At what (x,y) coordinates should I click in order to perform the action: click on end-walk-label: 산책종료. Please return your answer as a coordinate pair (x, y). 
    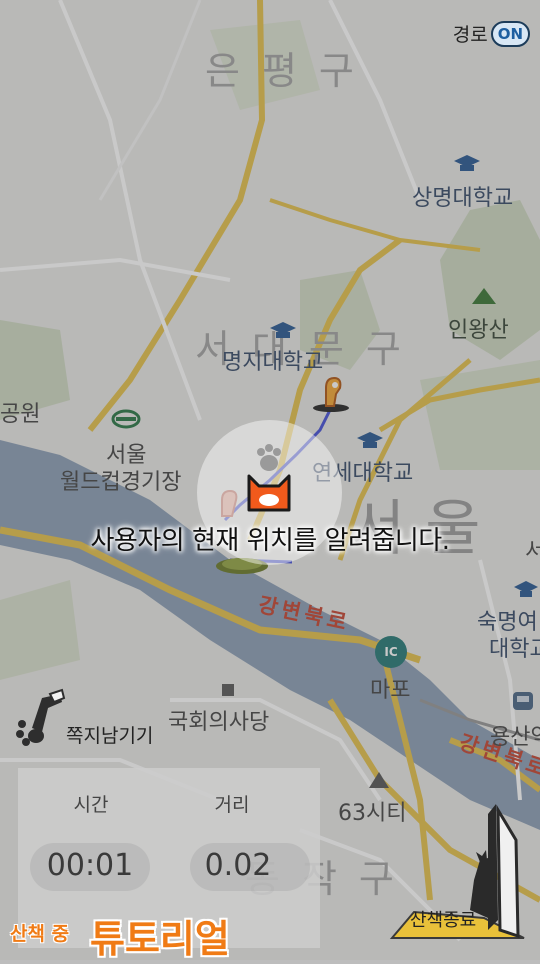
    Looking at the image, I should click on (443, 920).